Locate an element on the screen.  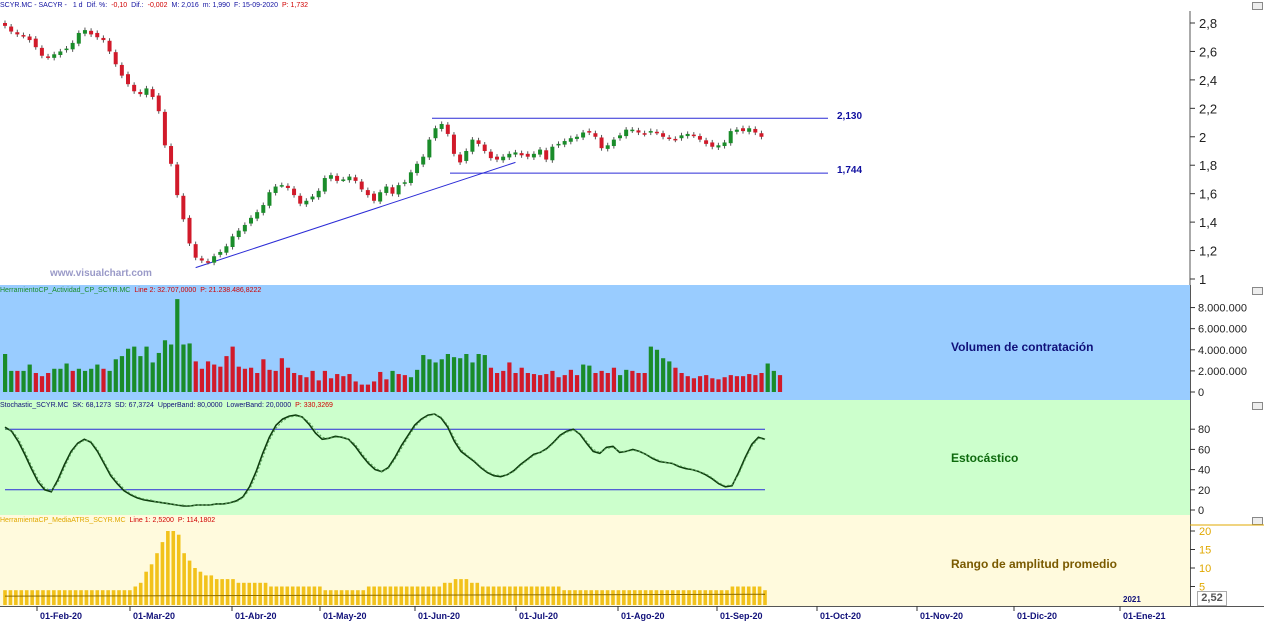
stoch-series-sk is located at coordinates (385, 460).